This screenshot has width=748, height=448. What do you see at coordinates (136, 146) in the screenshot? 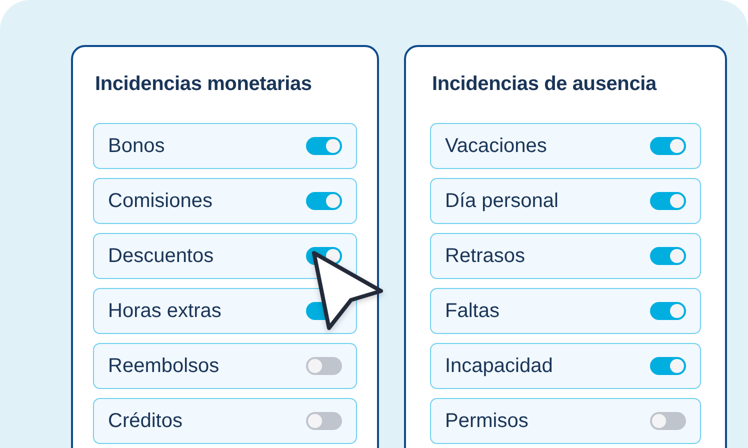
I see `setting-label: Bonos` at bounding box center [136, 146].